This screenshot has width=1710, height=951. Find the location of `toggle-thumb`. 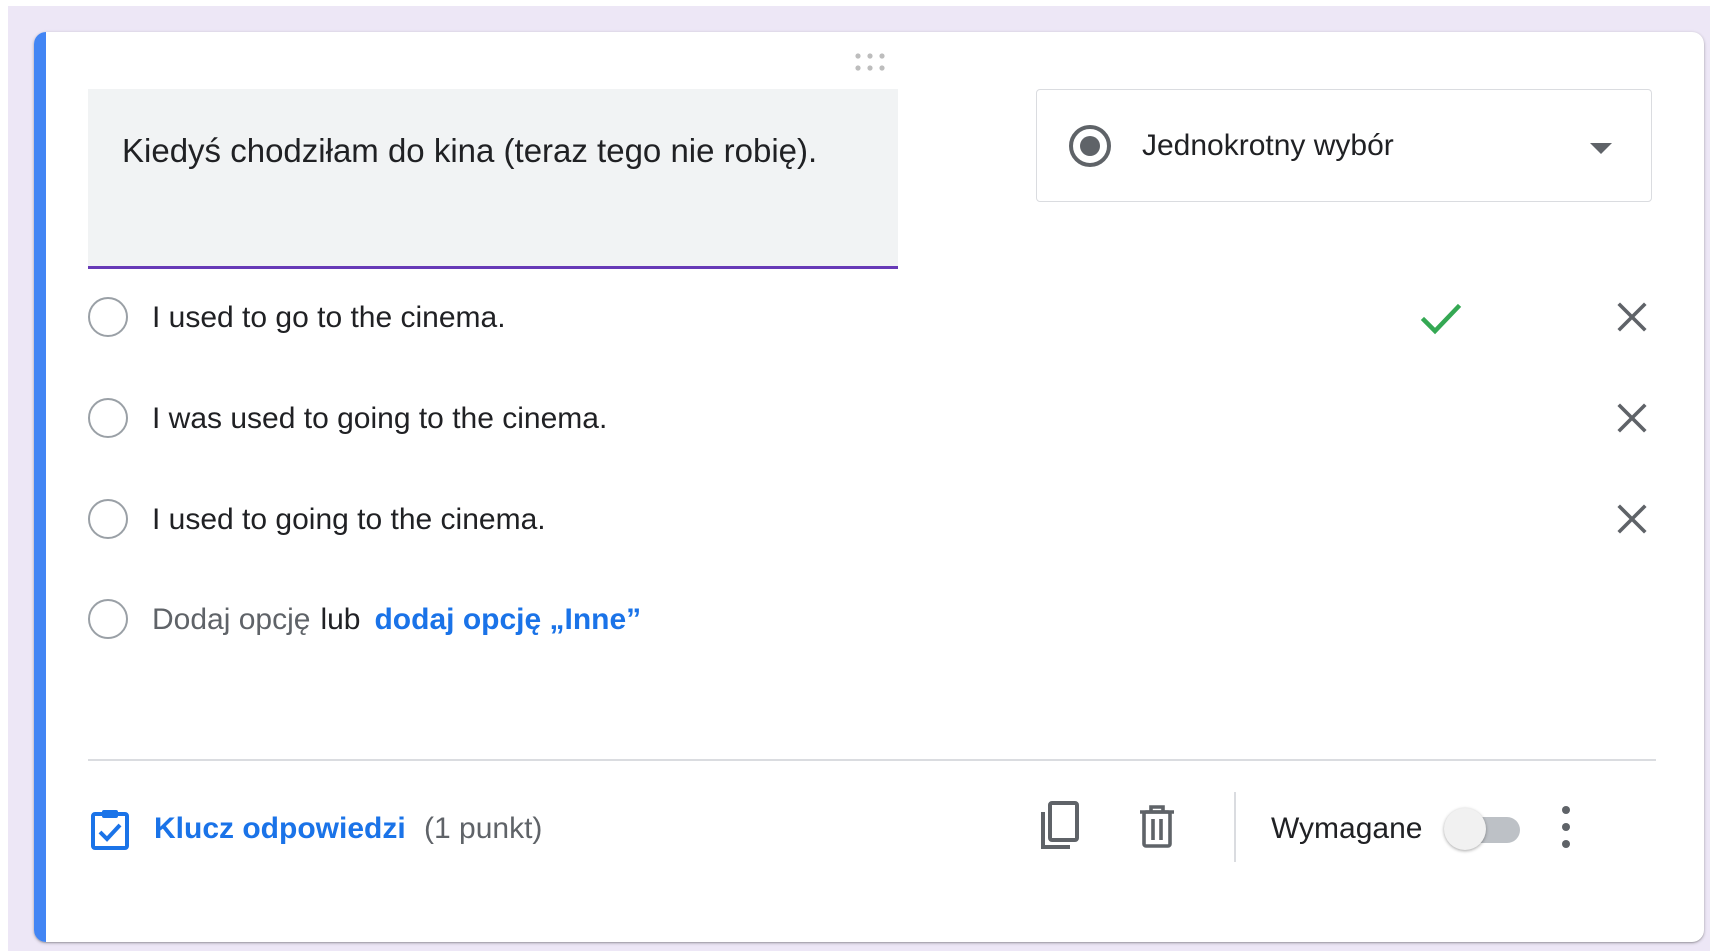

toggle-thumb is located at coordinates (1465, 829).